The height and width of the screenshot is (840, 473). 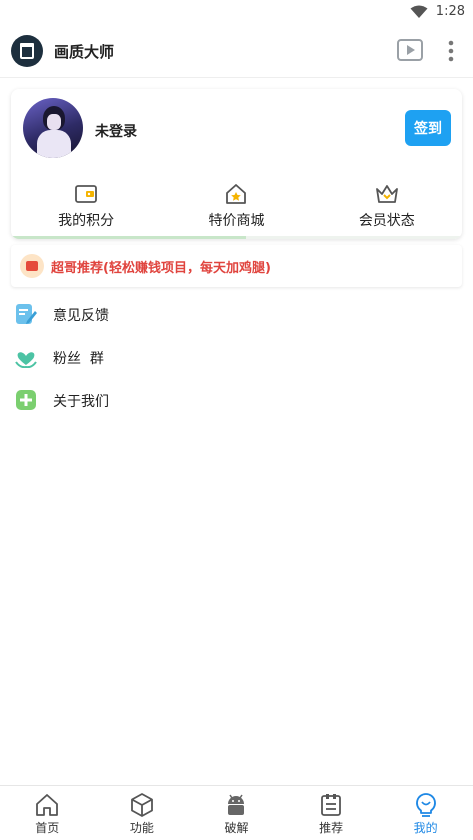 I want to click on status-bar: 1:28, so click(x=236, y=13).